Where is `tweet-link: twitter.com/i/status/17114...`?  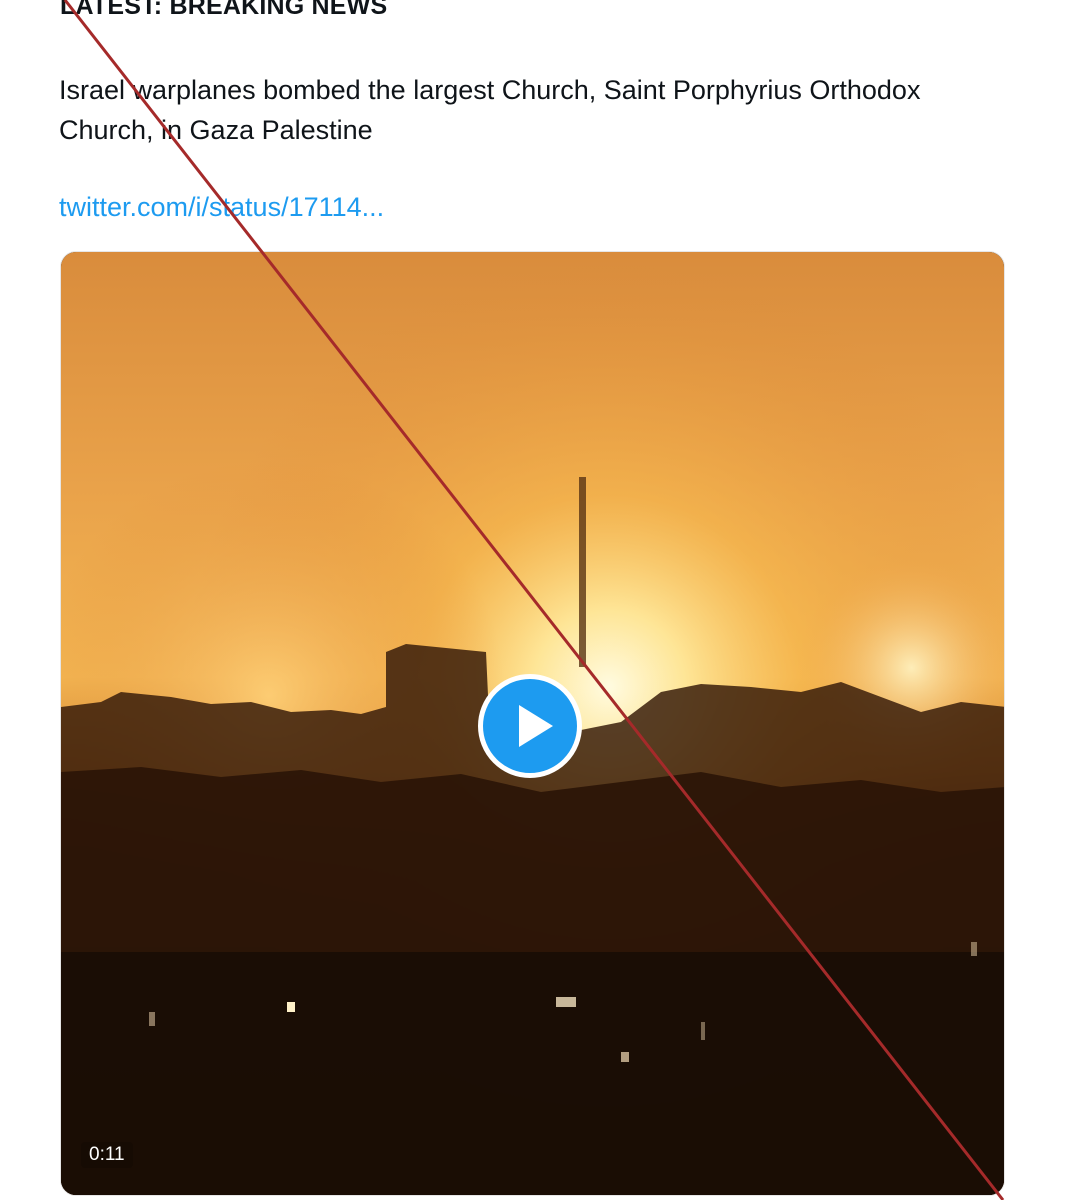 tweet-link: twitter.com/i/status/17114... is located at coordinates (221, 207).